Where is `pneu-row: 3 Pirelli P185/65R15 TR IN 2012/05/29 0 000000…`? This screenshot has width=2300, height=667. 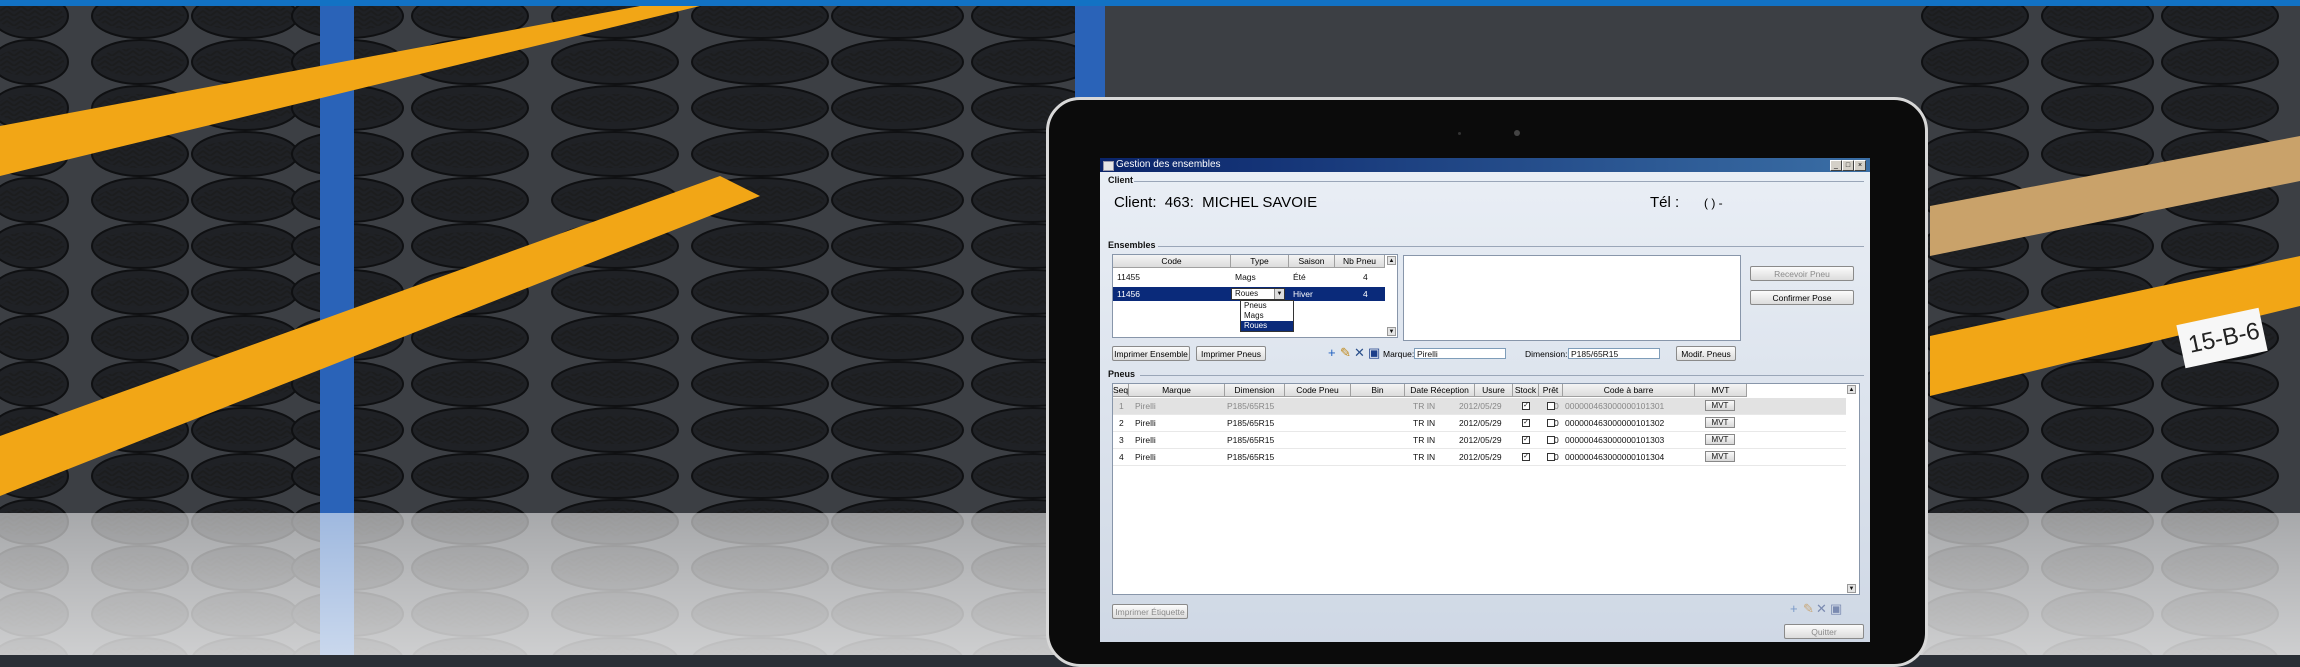
pneu-row: 3 Pirelli P185/65R15 TR IN 2012/05/29 0 000000… is located at coordinates (1479, 440).